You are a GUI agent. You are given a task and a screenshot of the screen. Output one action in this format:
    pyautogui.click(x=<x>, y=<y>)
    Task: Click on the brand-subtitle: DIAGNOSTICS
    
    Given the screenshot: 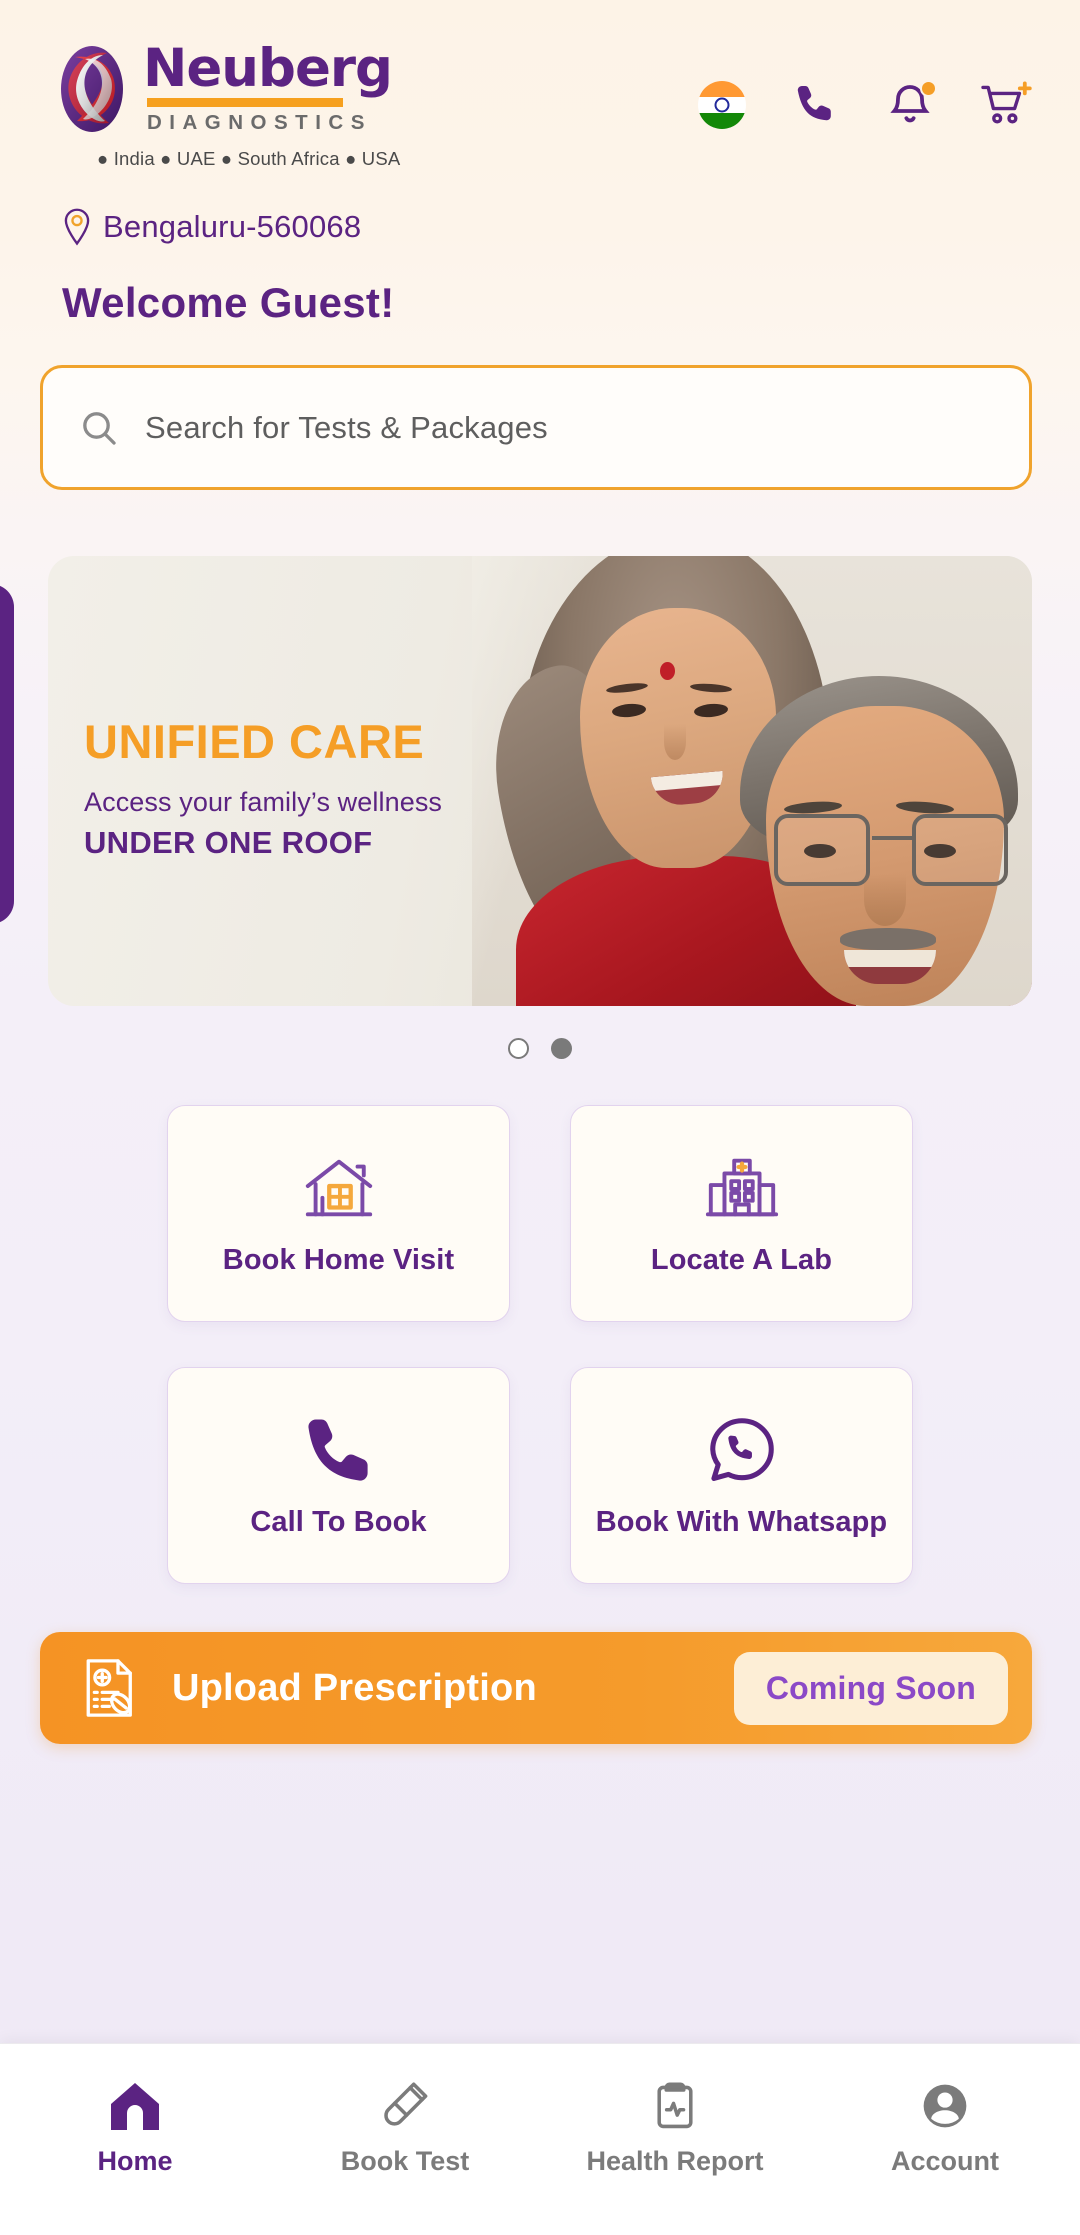 What is the action you would take?
    pyautogui.click(x=259, y=122)
    